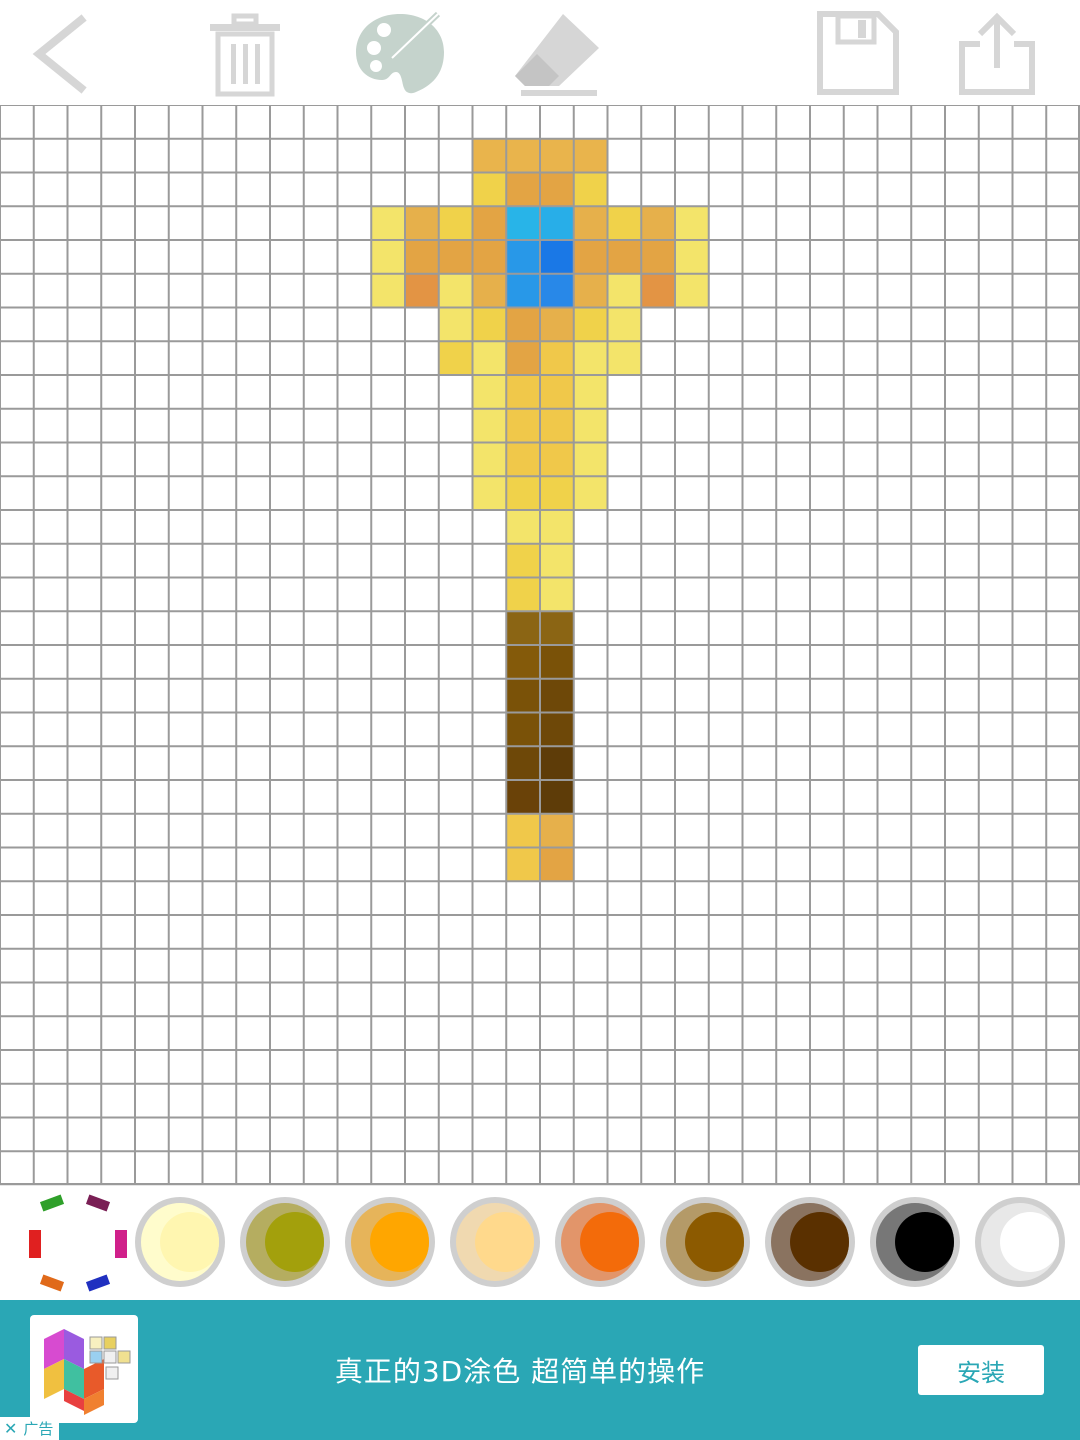 Image resolution: width=1080 pixels, height=1440 pixels. What do you see at coordinates (180, 1242) in the screenshot?
I see `color-swatch-light-yellow` at bounding box center [180, 1242].